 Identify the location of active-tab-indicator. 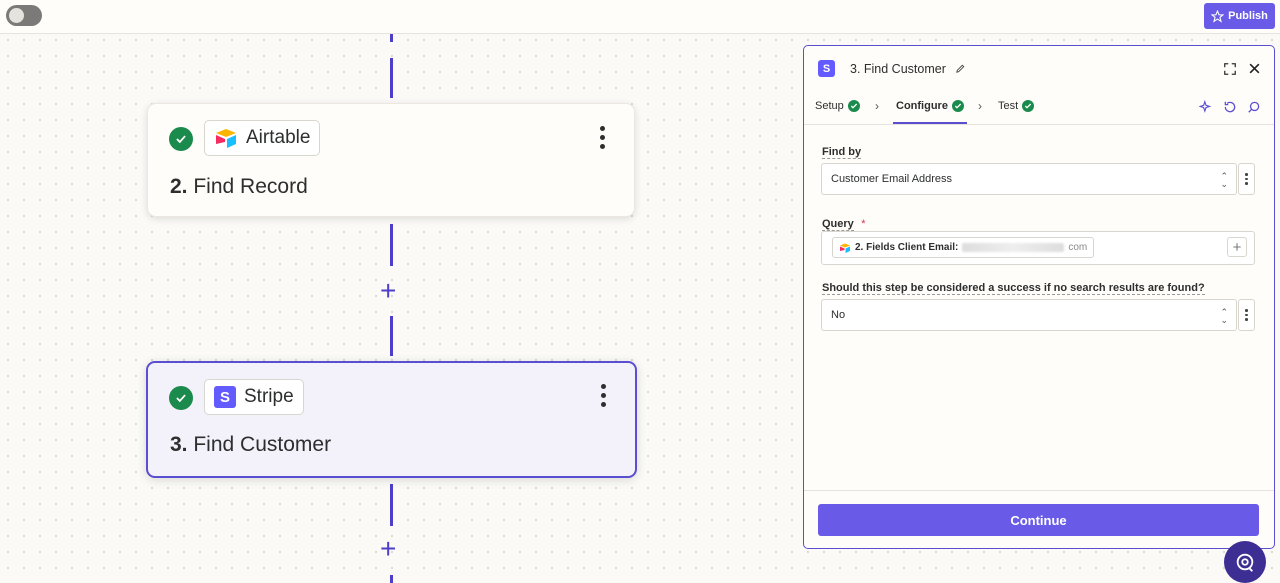
(930, 123).